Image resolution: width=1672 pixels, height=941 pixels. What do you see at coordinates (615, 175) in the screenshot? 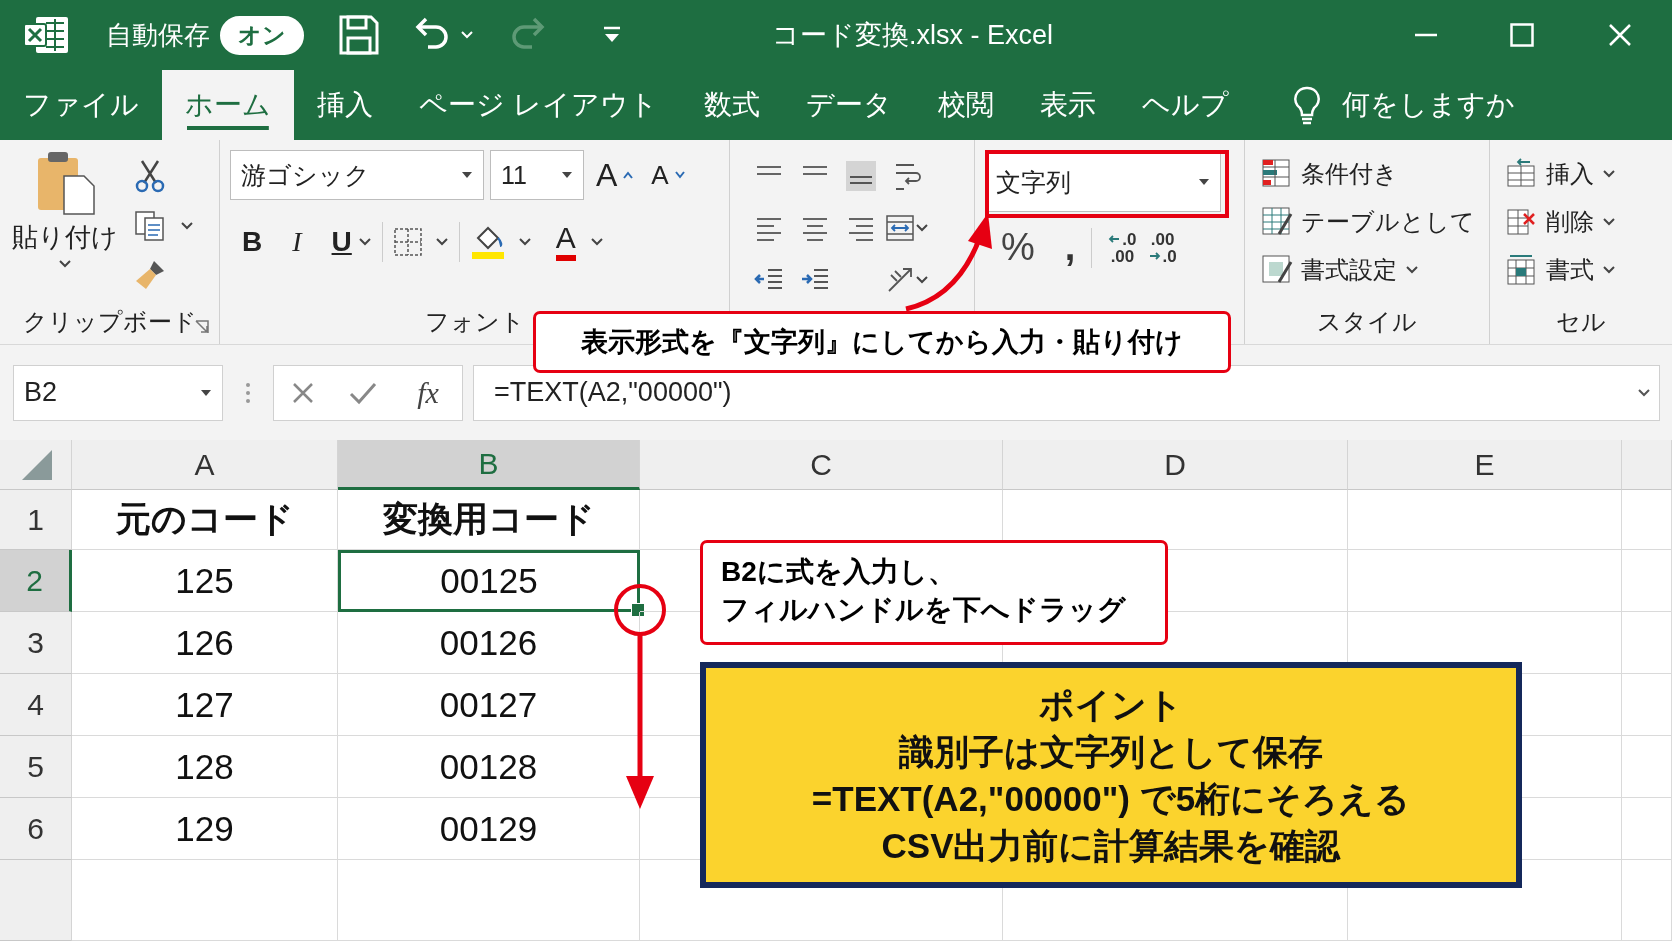
I see `grow-font-button: A` at bounding box center [615, 175].